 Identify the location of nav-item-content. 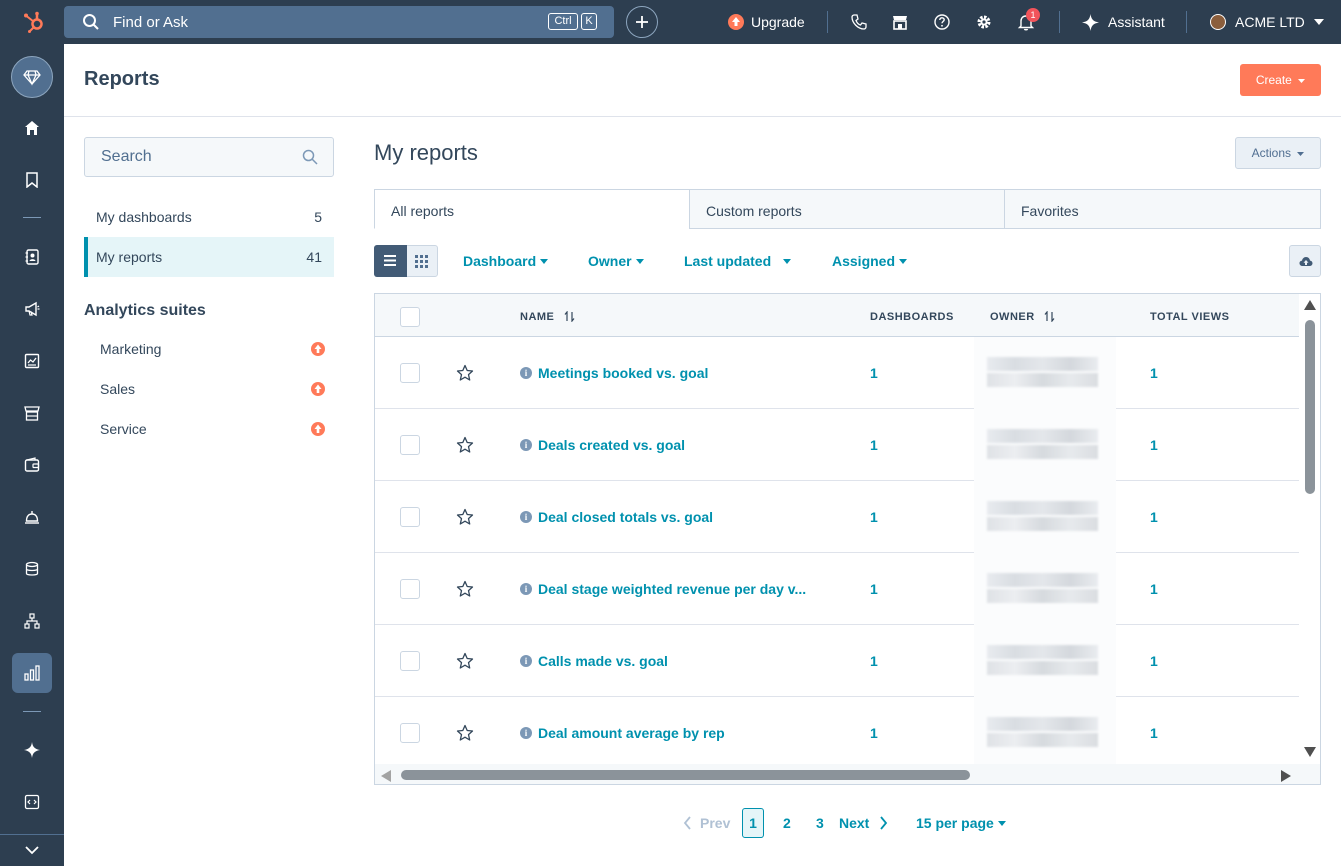
(32, 361).